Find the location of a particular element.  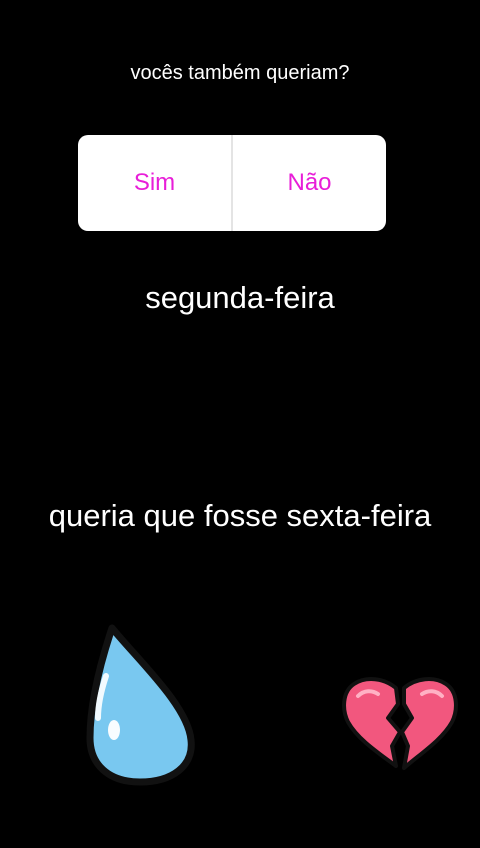

broken-heart-icon is located at coordinates (400, 723).